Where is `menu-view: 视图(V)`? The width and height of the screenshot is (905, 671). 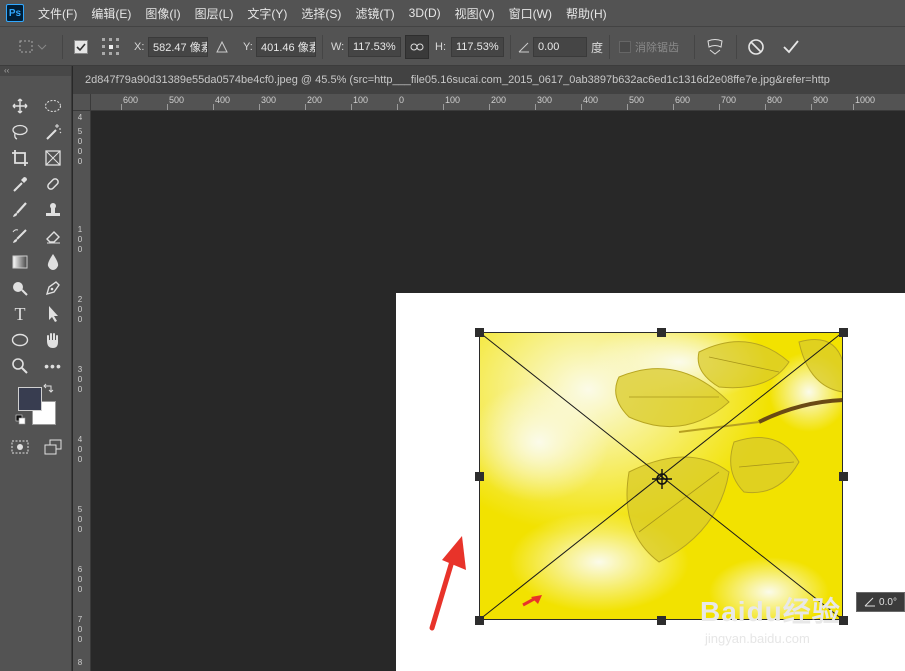 menu-view: 视图(V) is located at coordinates (475, 13).